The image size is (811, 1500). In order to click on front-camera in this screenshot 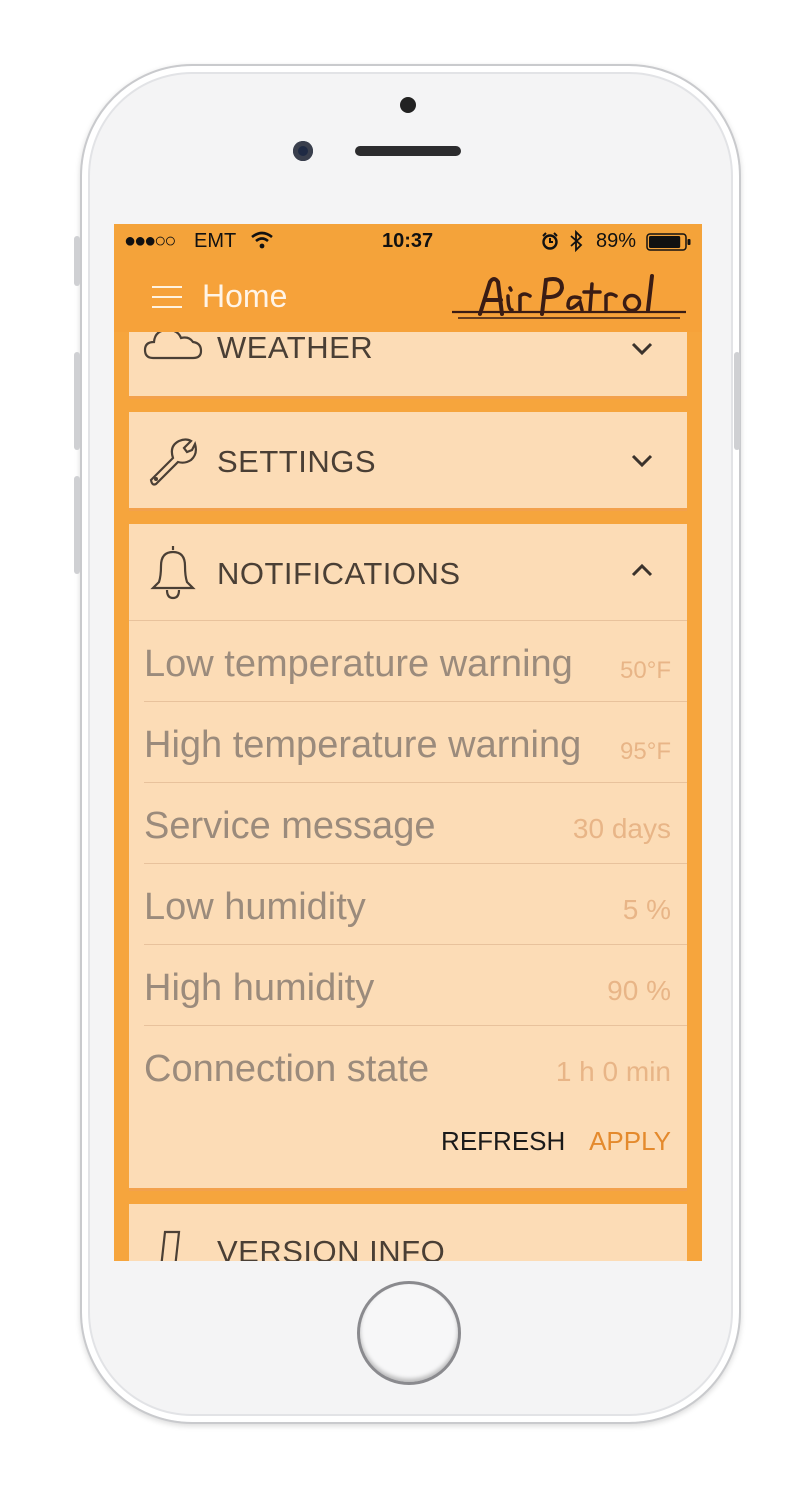, I will do `click(303, 151)`.